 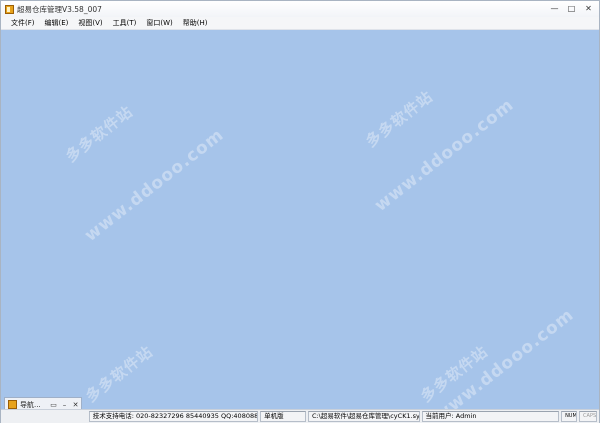 I want to click on maximize-button: □, so click(x=571, y=8).